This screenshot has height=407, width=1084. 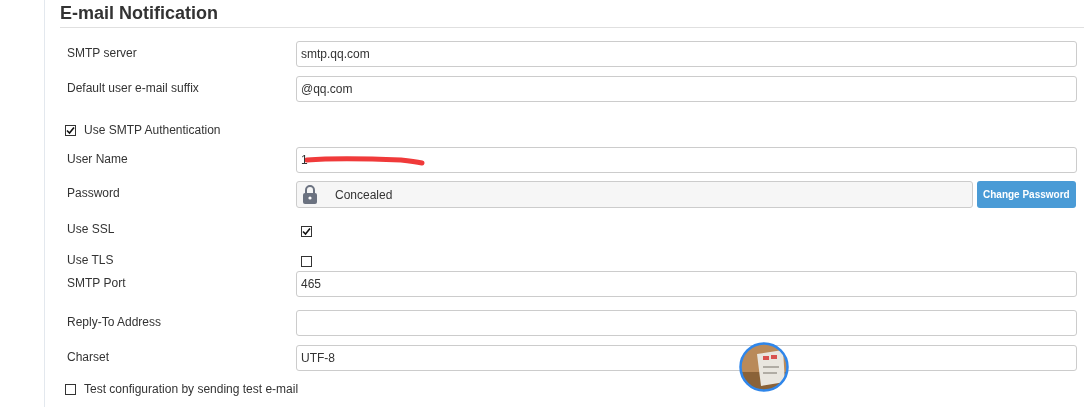 What do you see at coordinates (114, 322) in the screenshot?
I see `field-label: Reply-To Address` at bounding box center [114, 322].